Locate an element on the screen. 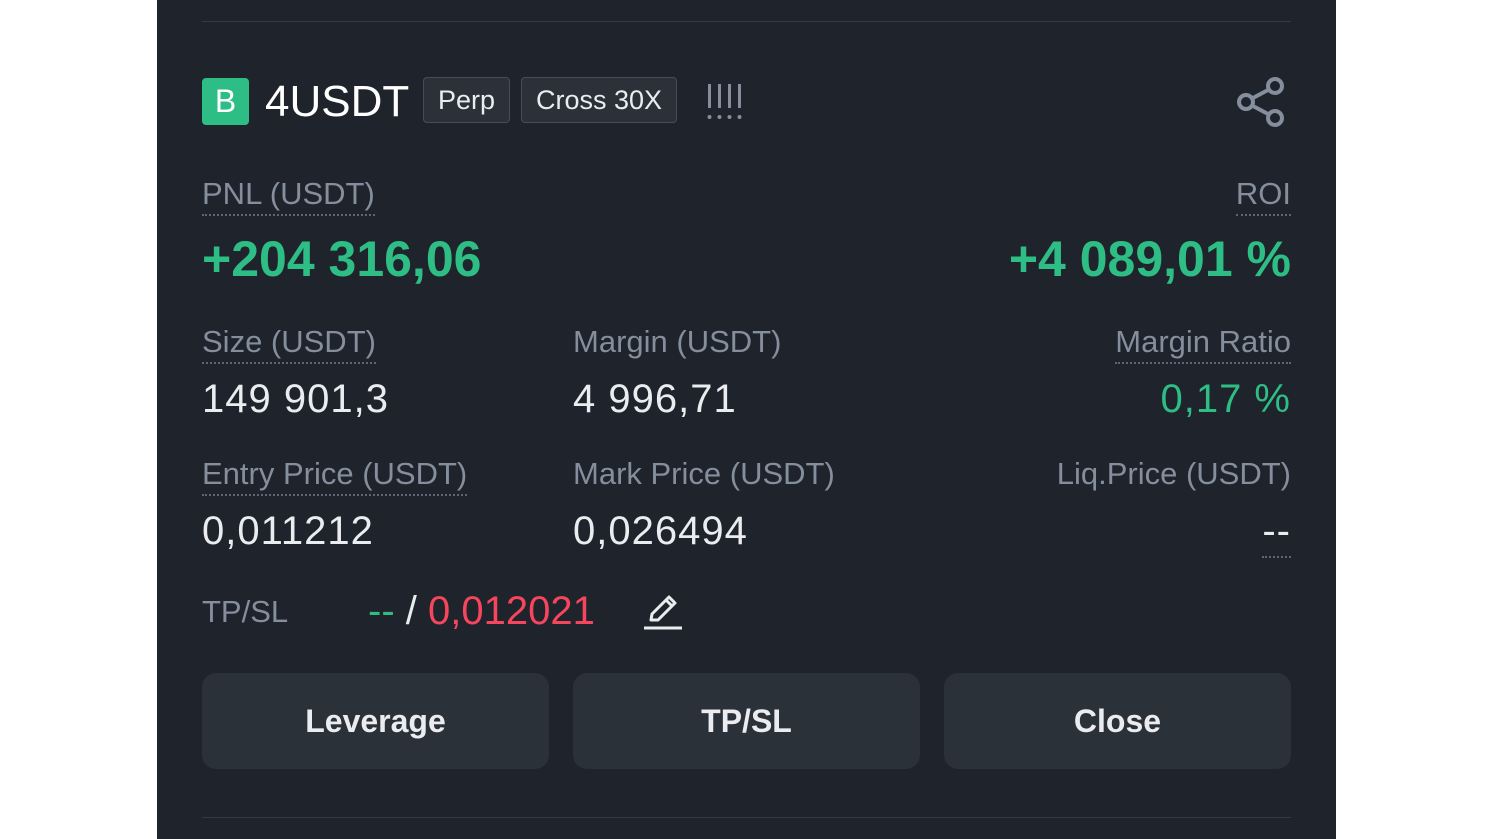 The height and width of the screenshot is (839, 1492). sl-value: 0,012021 is located at coordinates (511, 611).